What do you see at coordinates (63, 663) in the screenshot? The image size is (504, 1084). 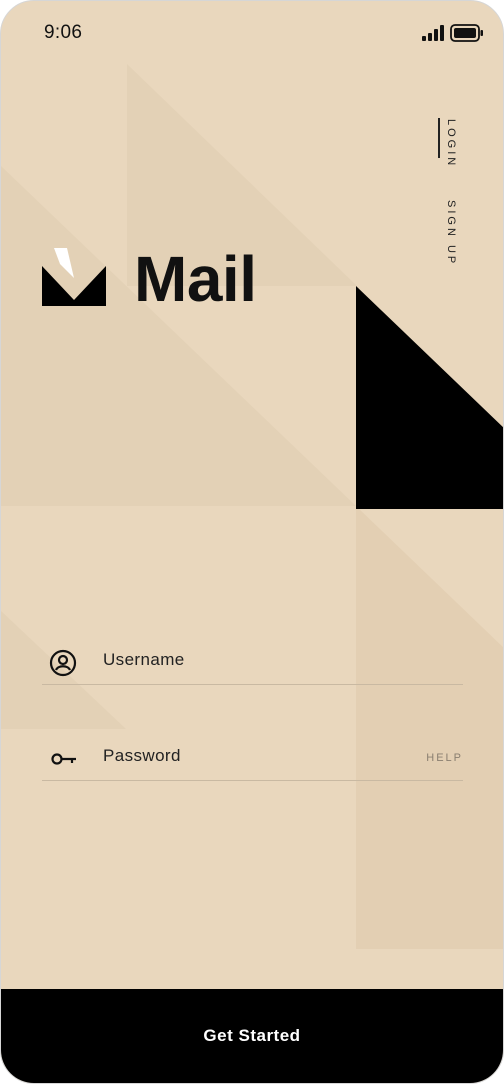 I see `user-icon` at bounding box center [63, 663].